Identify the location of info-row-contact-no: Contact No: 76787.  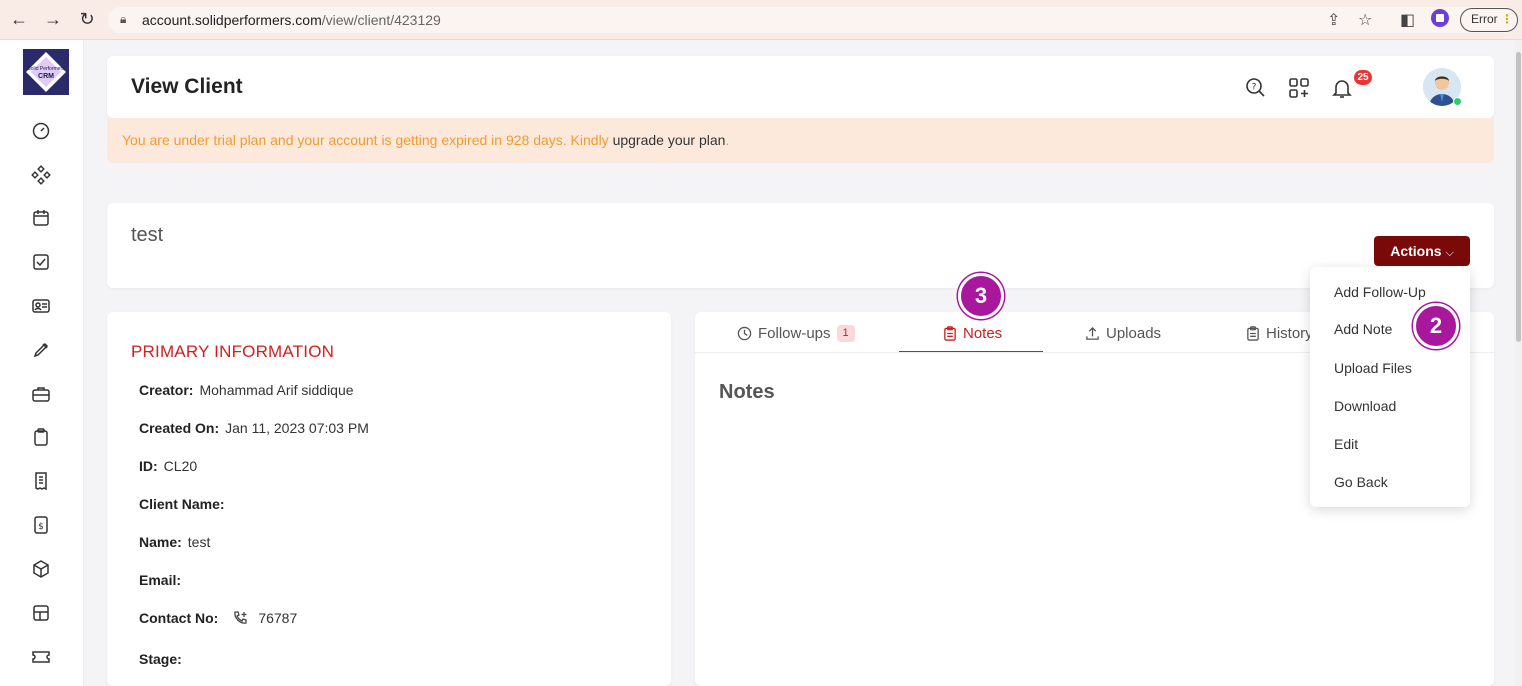
(218, 618).